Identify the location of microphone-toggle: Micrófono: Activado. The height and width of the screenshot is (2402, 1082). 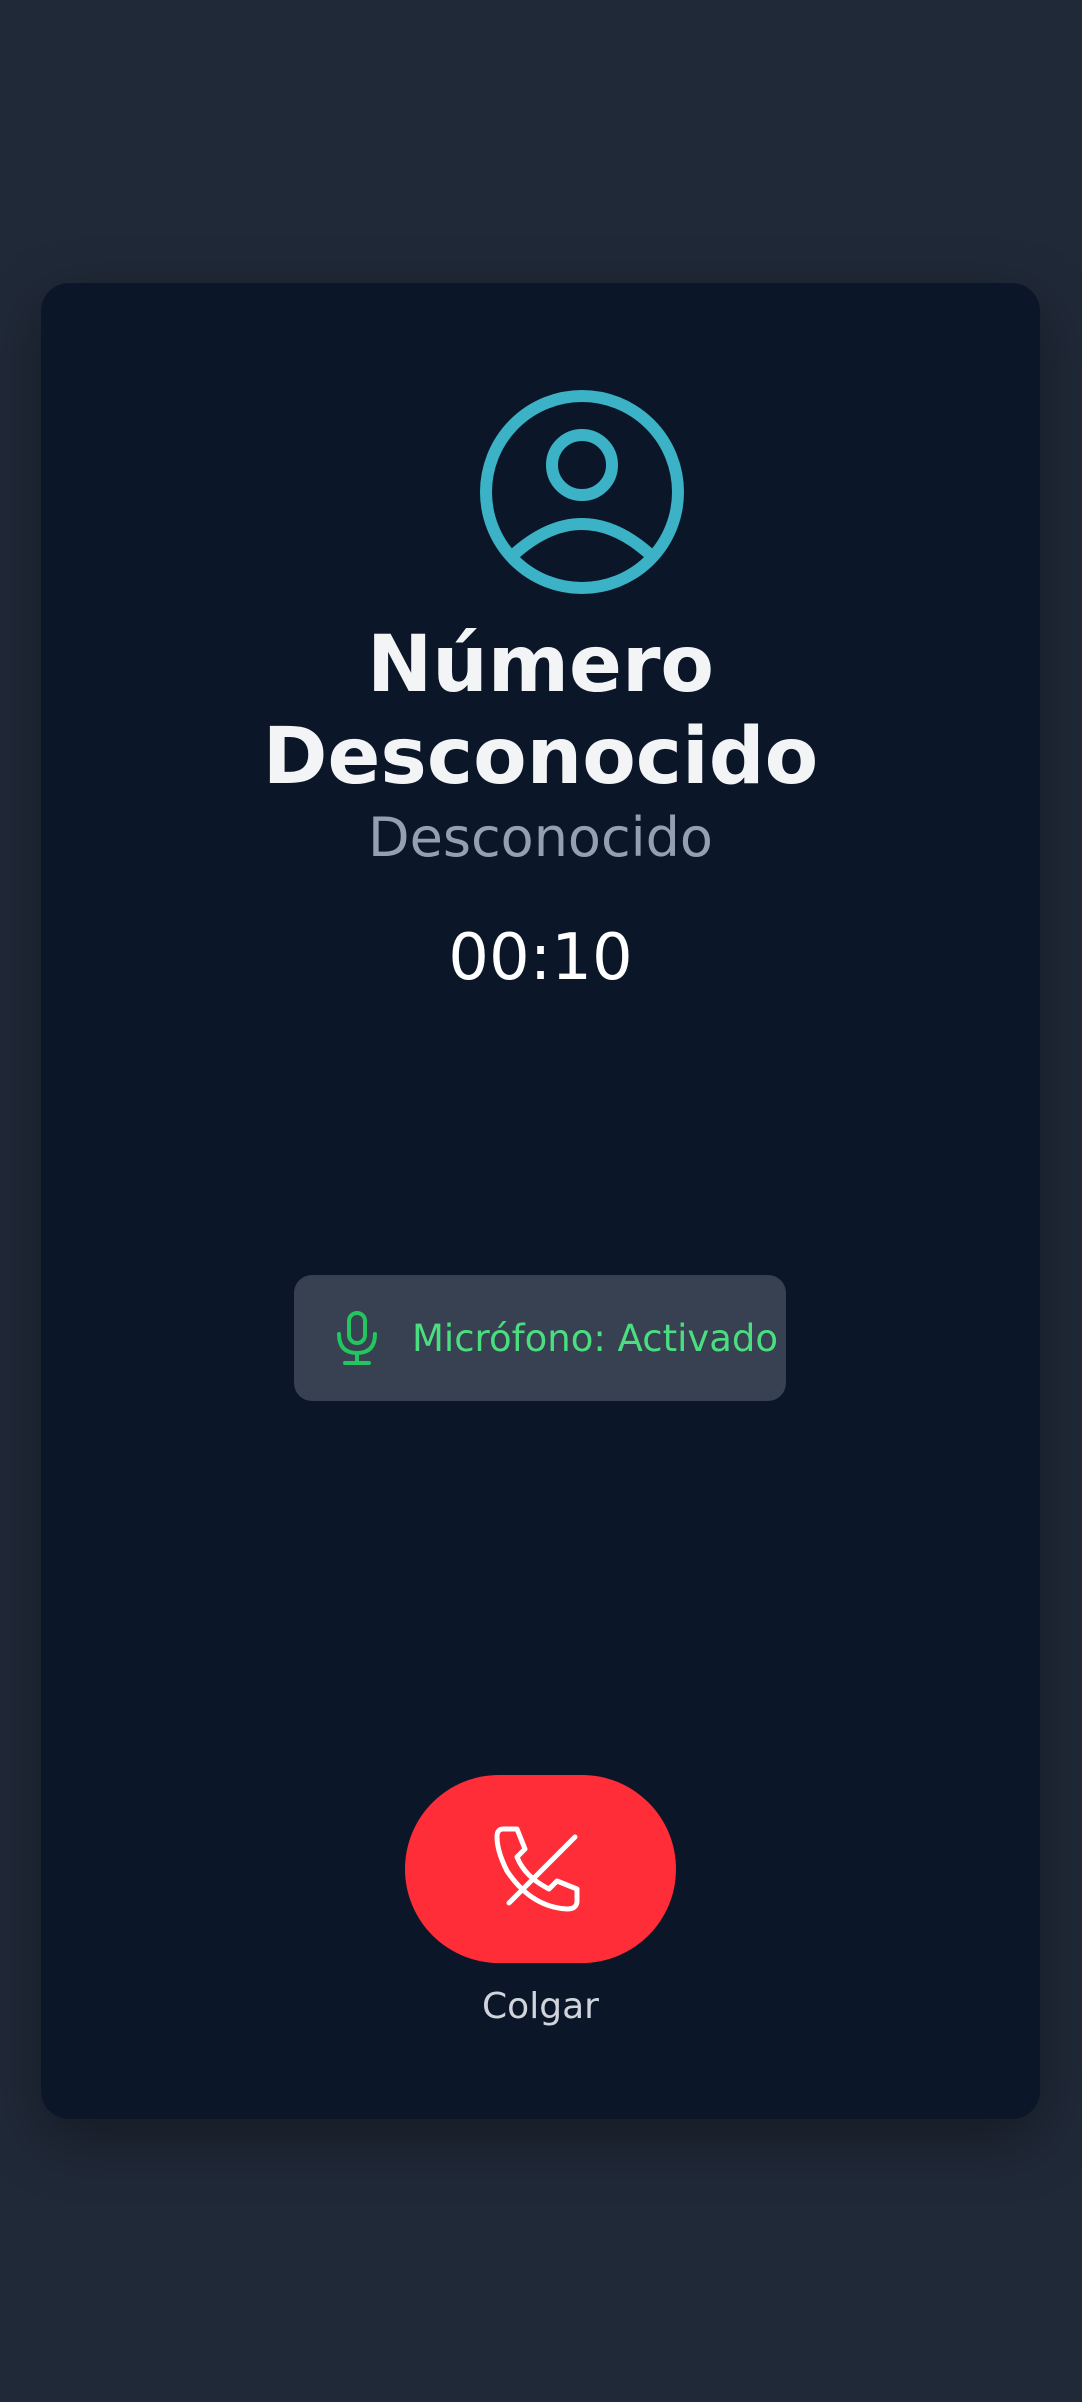
(540, 1338).